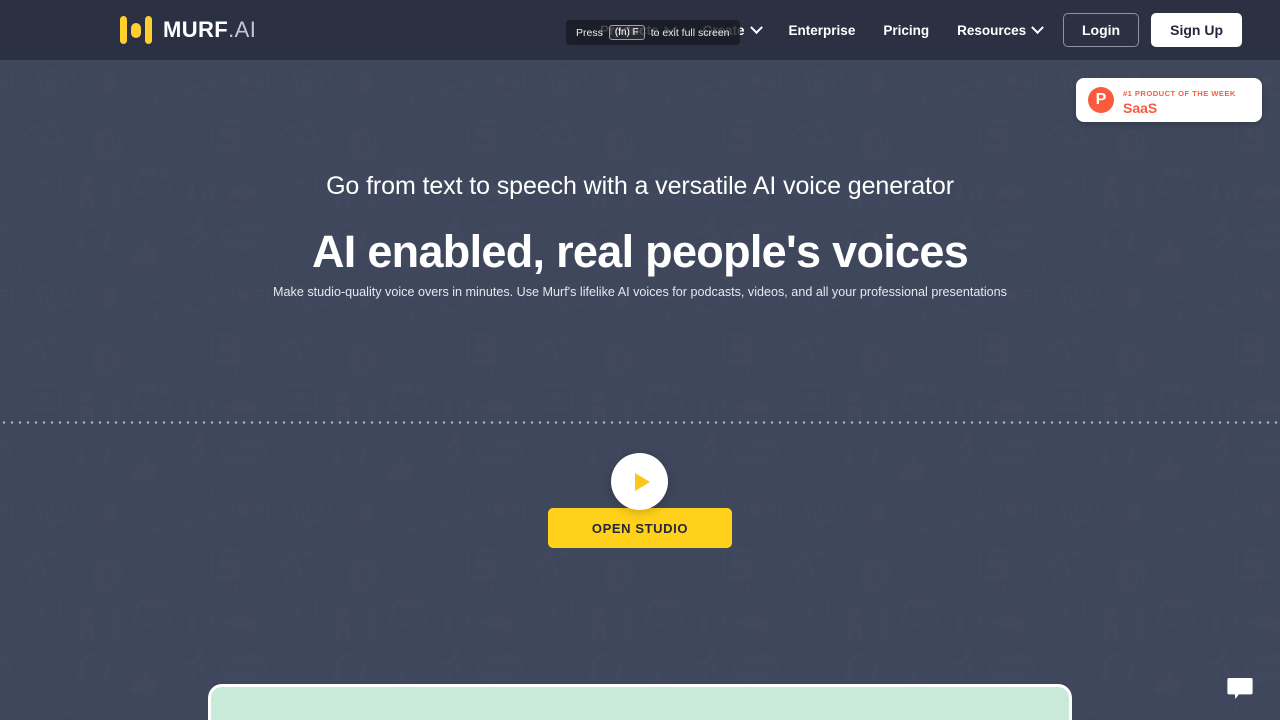  I want to click on brand-name-strong: MURF, so click(196, 29).